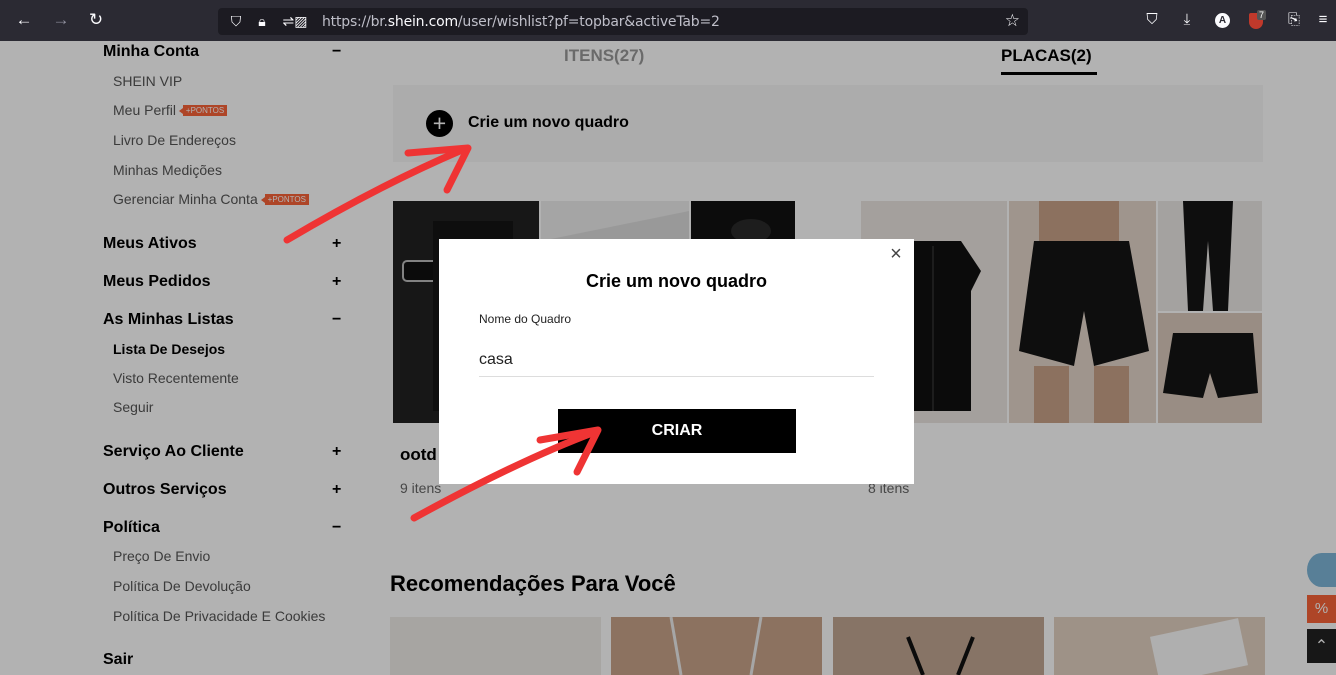 The height and width of the screenshot is (675, 1336). I want to click on pocket-icon: ⛉, so click(1152, 19).